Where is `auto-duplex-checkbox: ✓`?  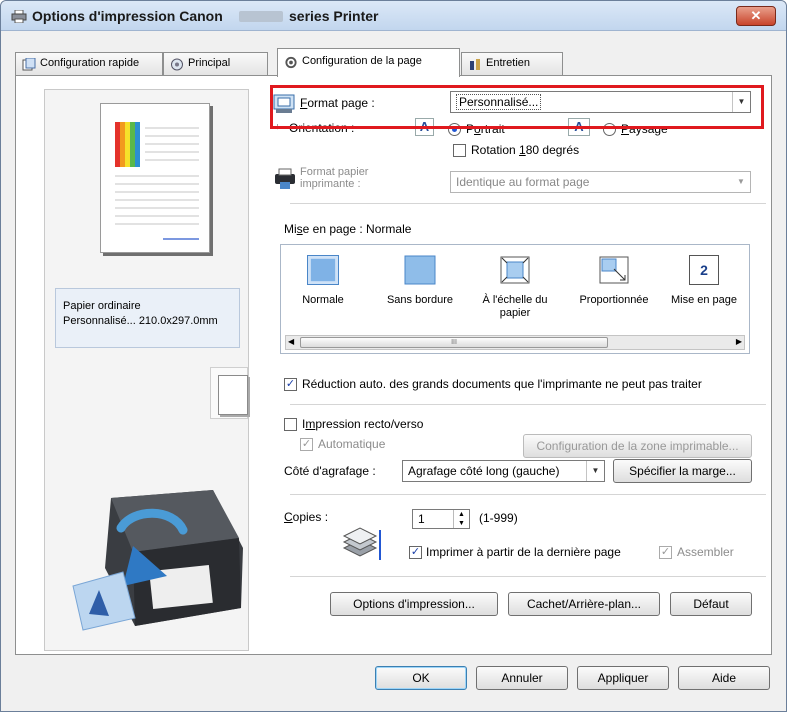
auto-duplex-checkbox: ✓ is located at coordinates (306, 444).